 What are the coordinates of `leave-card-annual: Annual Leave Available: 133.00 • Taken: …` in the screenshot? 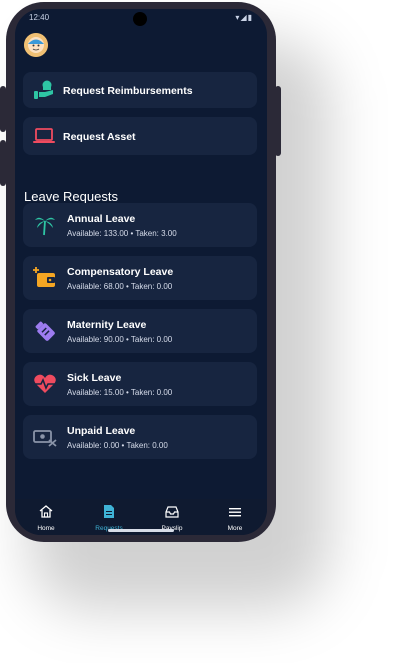 It's located at (140, 225).